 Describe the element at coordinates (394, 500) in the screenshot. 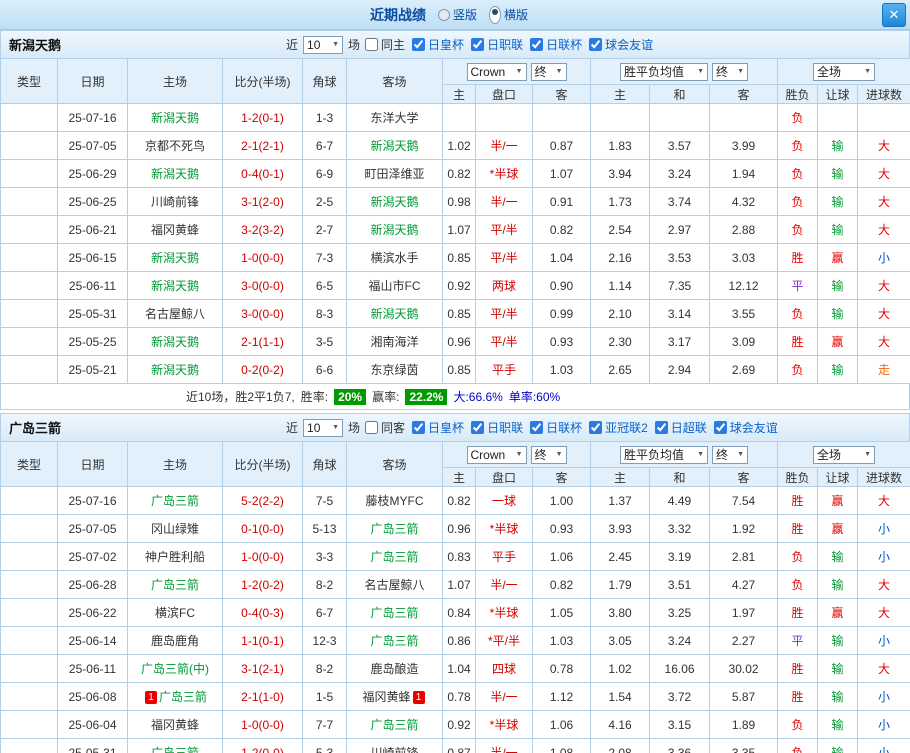

I see `away-team-cell: 藤枝MYFC` at that location.